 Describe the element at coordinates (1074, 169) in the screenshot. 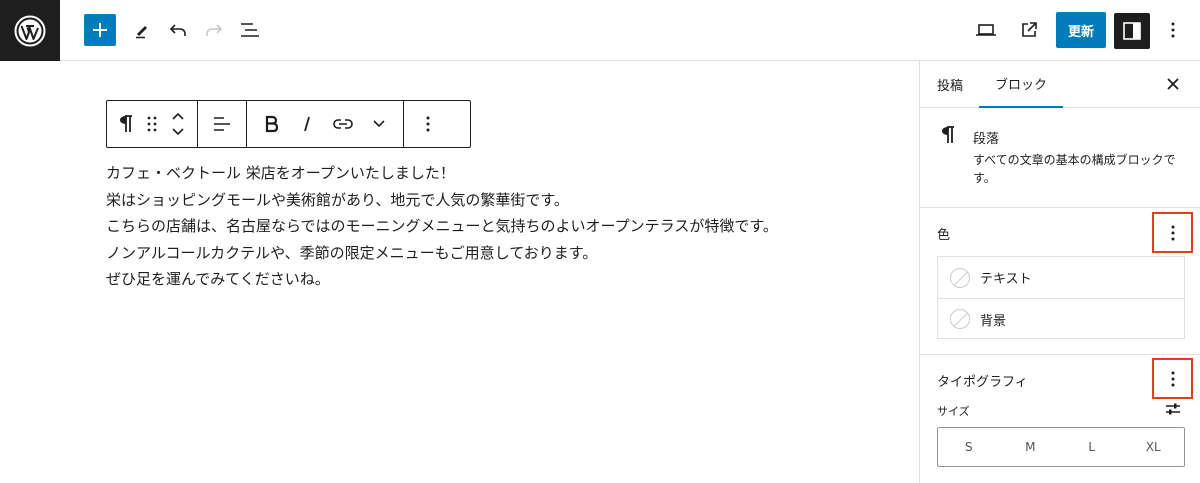

I see `block-description: すべての文章の基本の構成ブロックです。` at that location.